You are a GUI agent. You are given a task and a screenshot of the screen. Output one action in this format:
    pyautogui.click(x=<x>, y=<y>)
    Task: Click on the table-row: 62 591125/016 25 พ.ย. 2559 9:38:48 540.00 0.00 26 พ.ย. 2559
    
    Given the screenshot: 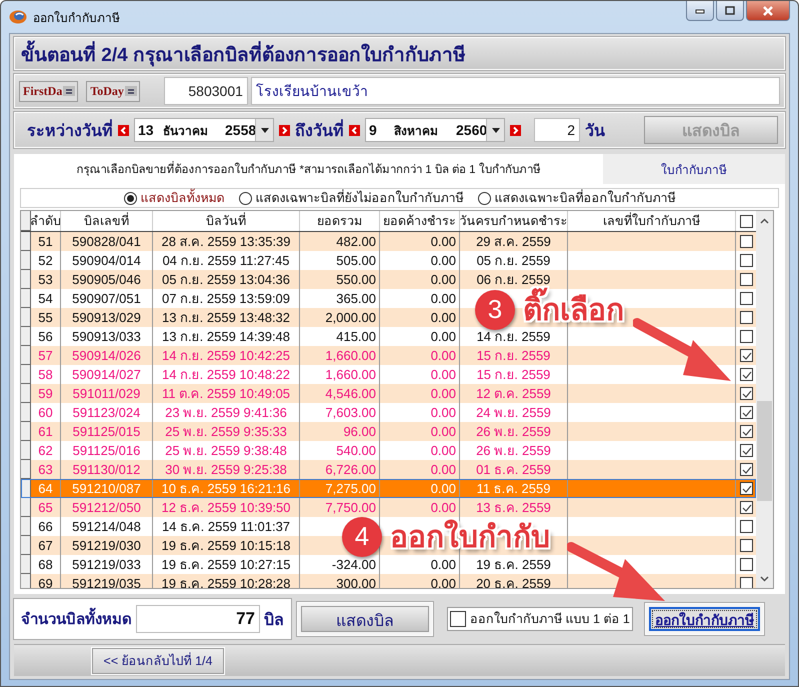 What is the action you would take?
    pyautogui.click(x=388, y=450)
    